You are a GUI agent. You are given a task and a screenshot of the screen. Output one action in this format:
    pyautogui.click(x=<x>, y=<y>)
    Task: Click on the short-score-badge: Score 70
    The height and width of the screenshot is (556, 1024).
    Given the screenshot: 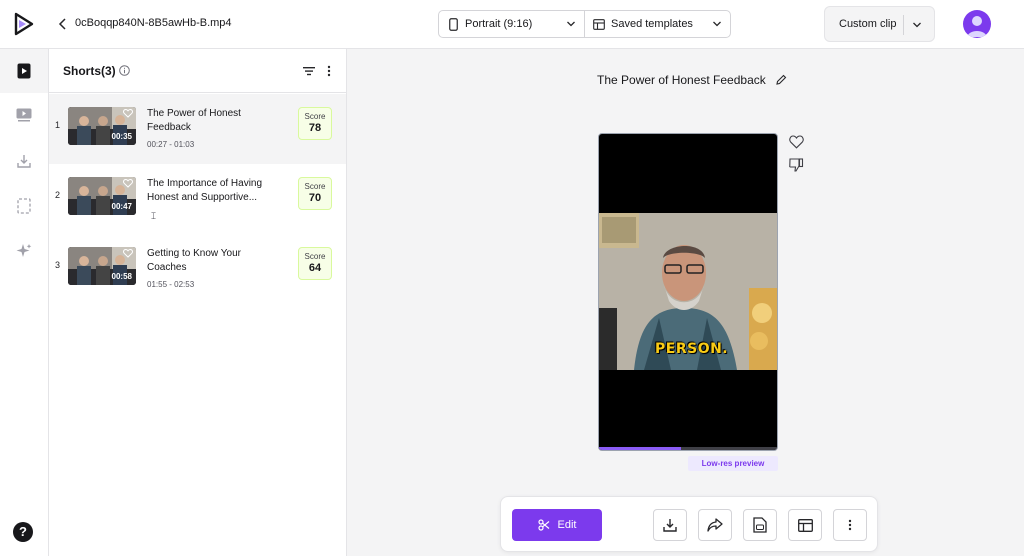 What is the action you would take?
    pyautogui.click(x=315, y=193)
    